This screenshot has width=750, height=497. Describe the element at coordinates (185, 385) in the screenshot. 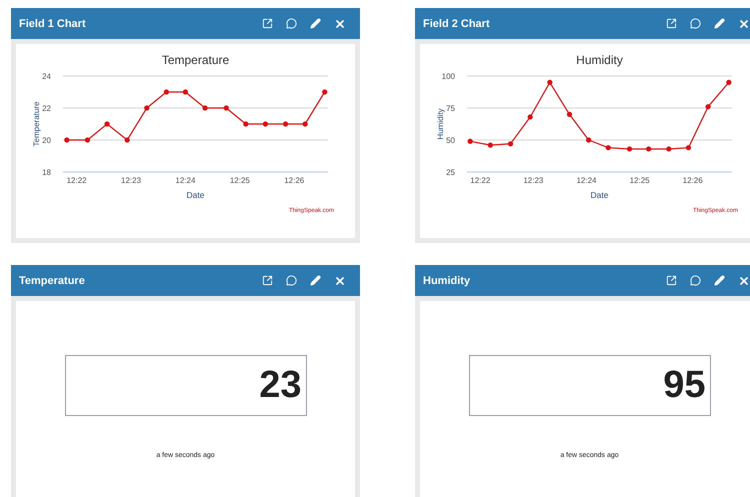

I see `value-display: 23` at that location.